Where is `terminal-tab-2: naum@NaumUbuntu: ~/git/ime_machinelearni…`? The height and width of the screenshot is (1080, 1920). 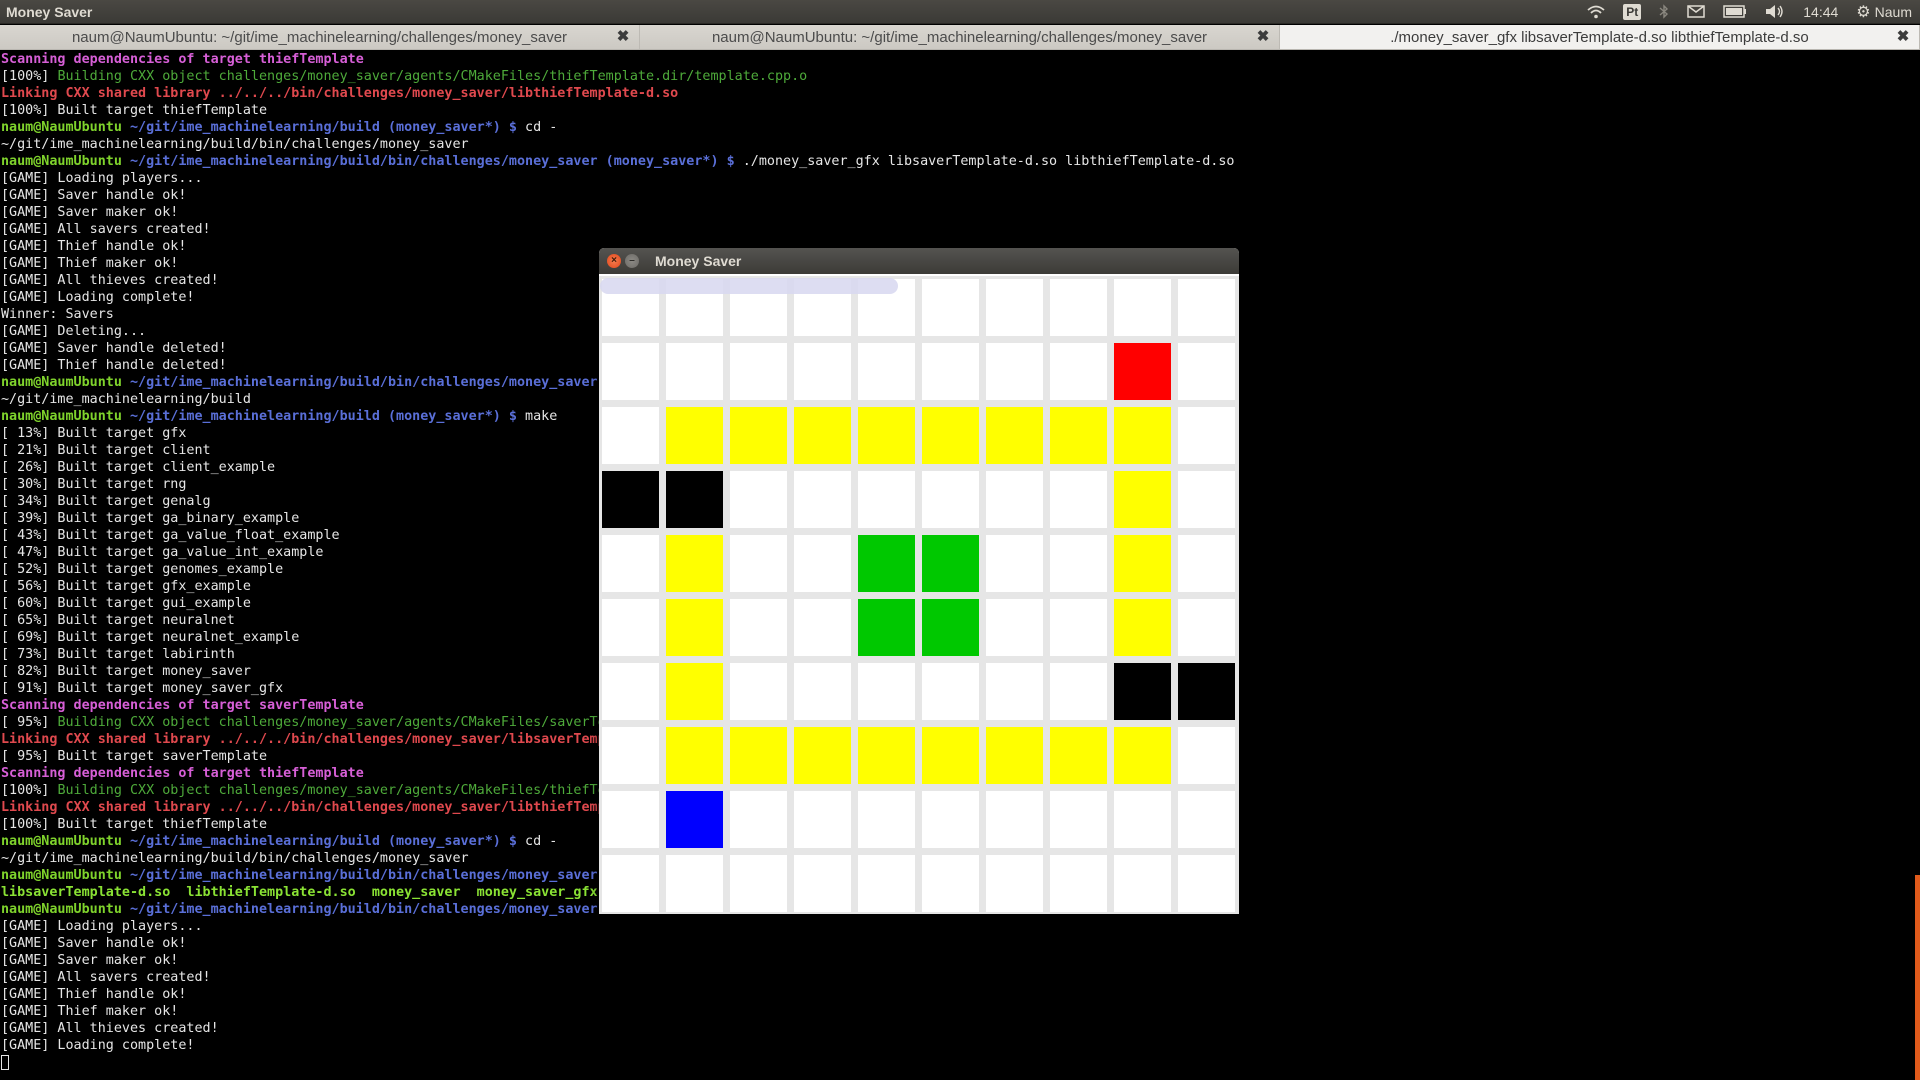
terminal-tab-2: naum@NaumUbuntu: ~/git/ime_machinelearni… is located at coordinates (960, 37).